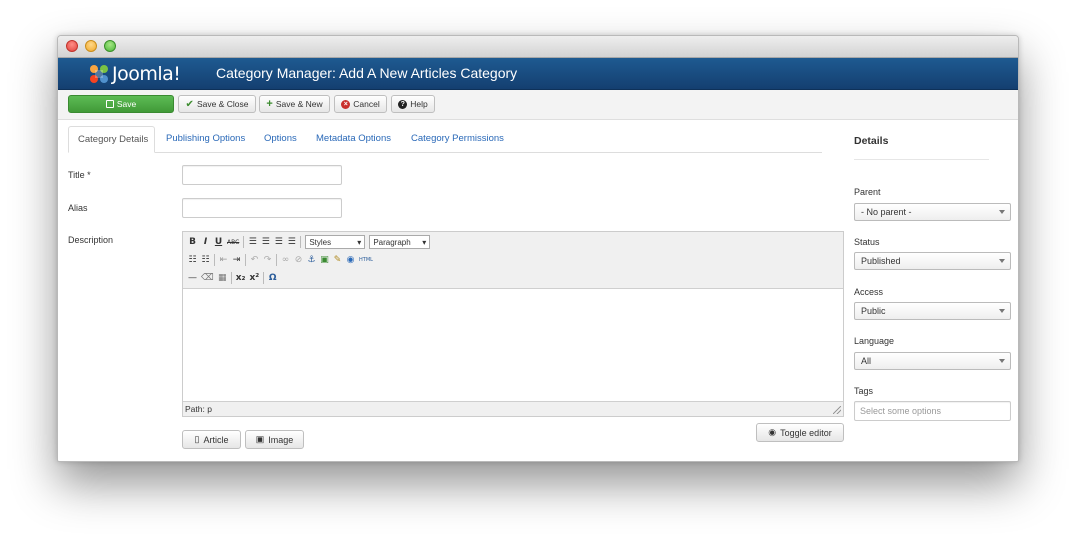 The width and height of the screenshot is (1074, 539). What do you see at coordinates (298, 260) in the screenshot?
I see `unlink-icon: ⊘` at bounding box center [298, 260].